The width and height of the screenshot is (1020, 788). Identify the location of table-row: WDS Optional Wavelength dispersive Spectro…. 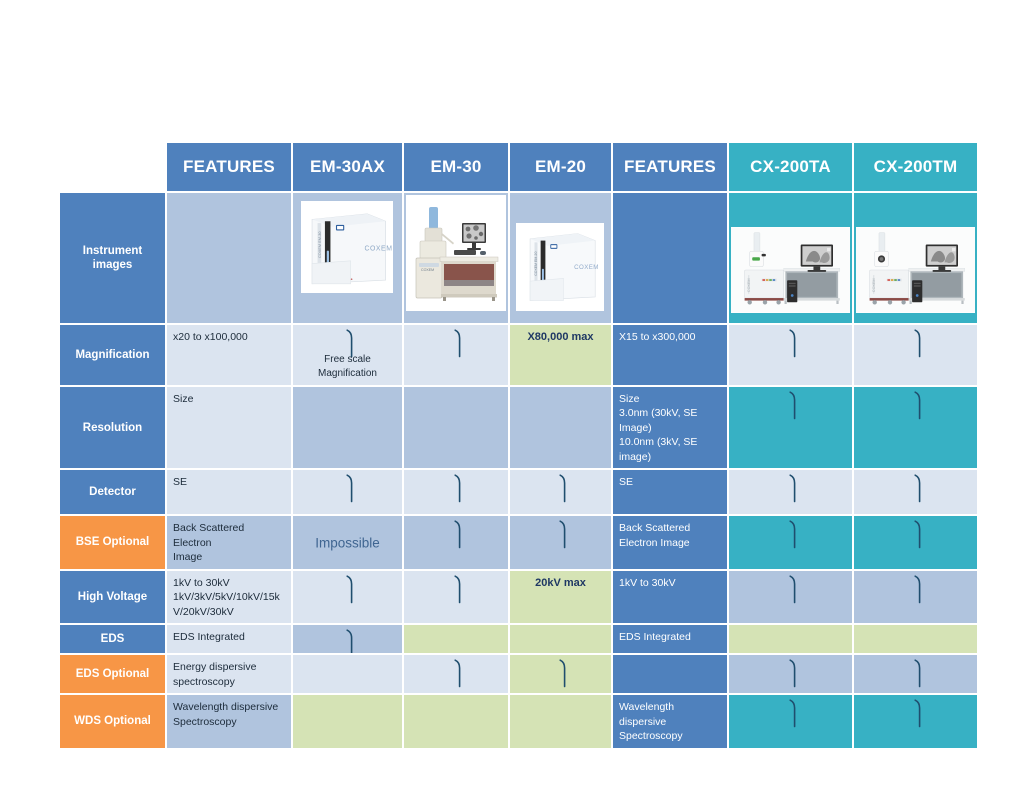
(518, 721).